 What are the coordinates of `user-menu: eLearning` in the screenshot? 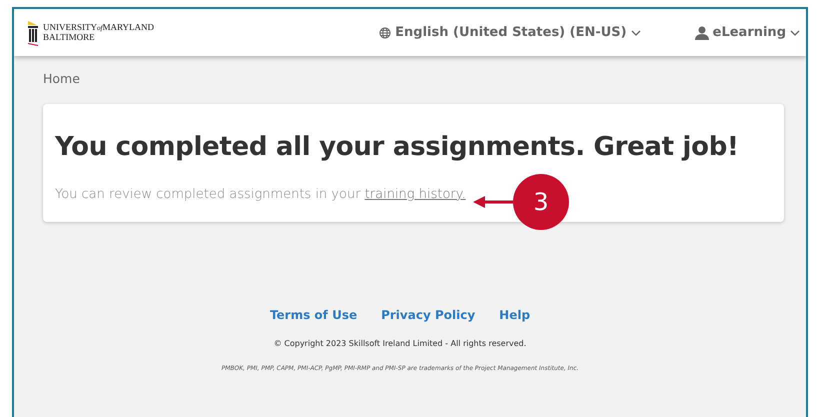 It's located at (747, 32).